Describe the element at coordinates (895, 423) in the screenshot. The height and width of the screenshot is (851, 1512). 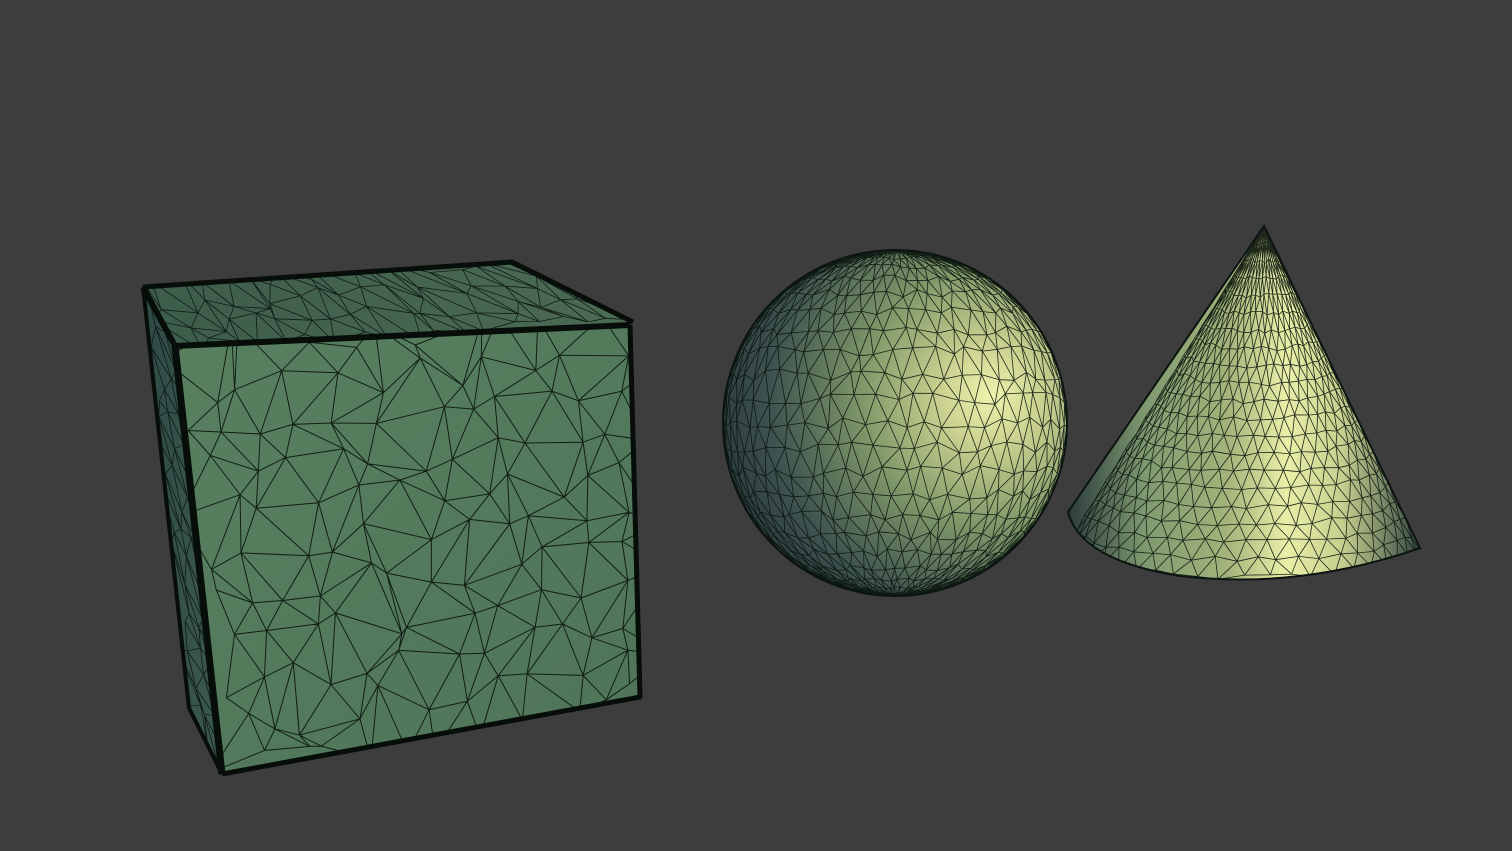
I see `sphere-mesh` at that location.